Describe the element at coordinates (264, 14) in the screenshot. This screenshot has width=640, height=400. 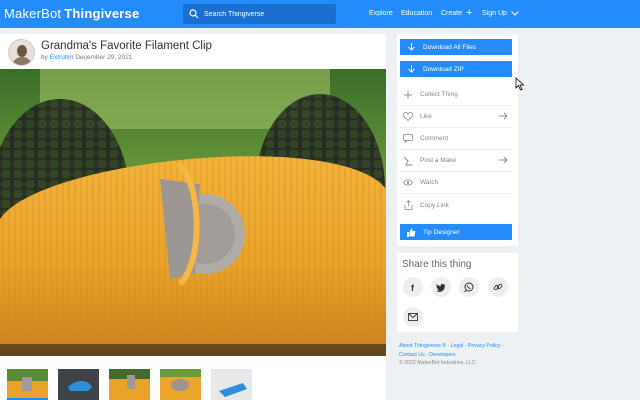
I see `search-input` at that location.